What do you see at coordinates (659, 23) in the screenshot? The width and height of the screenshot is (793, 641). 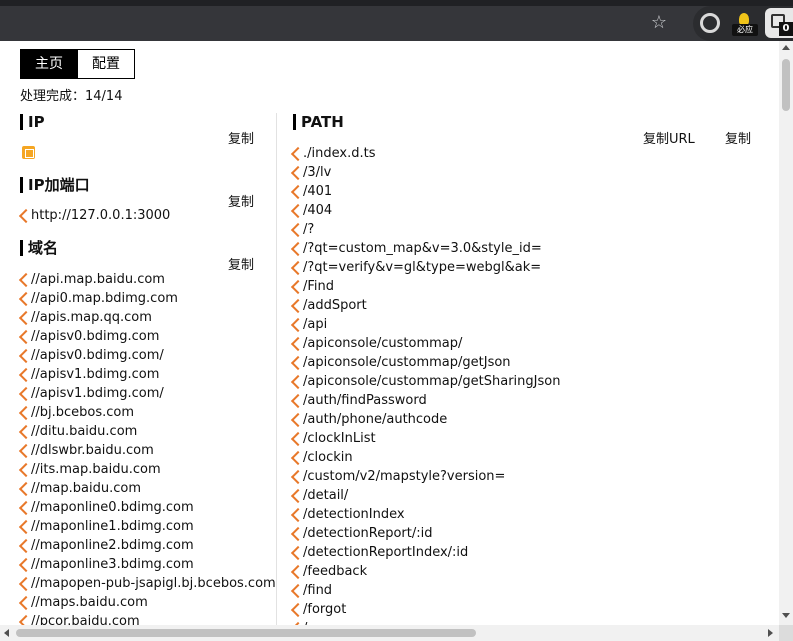 I see `bookmark-star-icon: ☆` at bounding box center [659, 23].